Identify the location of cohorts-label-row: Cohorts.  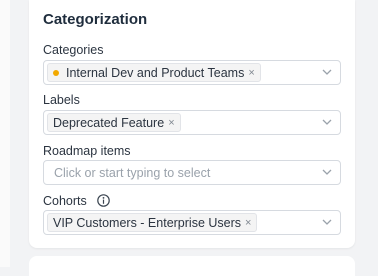
(77, 200).